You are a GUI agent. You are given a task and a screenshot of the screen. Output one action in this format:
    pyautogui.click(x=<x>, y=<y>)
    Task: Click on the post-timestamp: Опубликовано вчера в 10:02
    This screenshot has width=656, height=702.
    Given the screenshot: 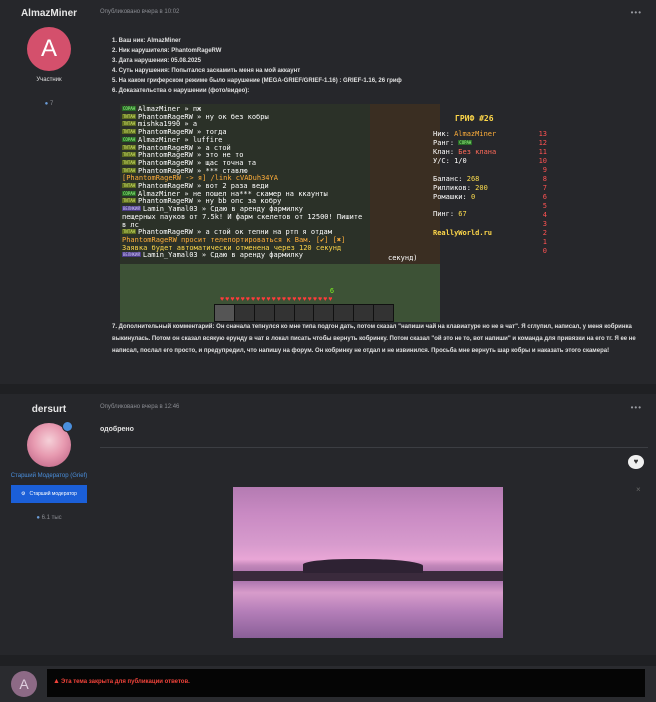 What is the action you would take?
    pyautogui.click(x=139, y=12)
    